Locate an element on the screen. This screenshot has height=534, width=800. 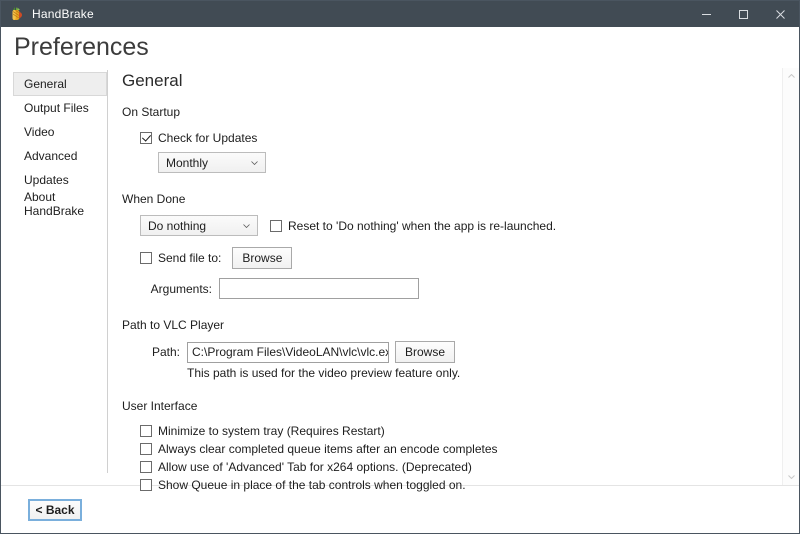
content-scrollbar is located at coordinates (790, 276).